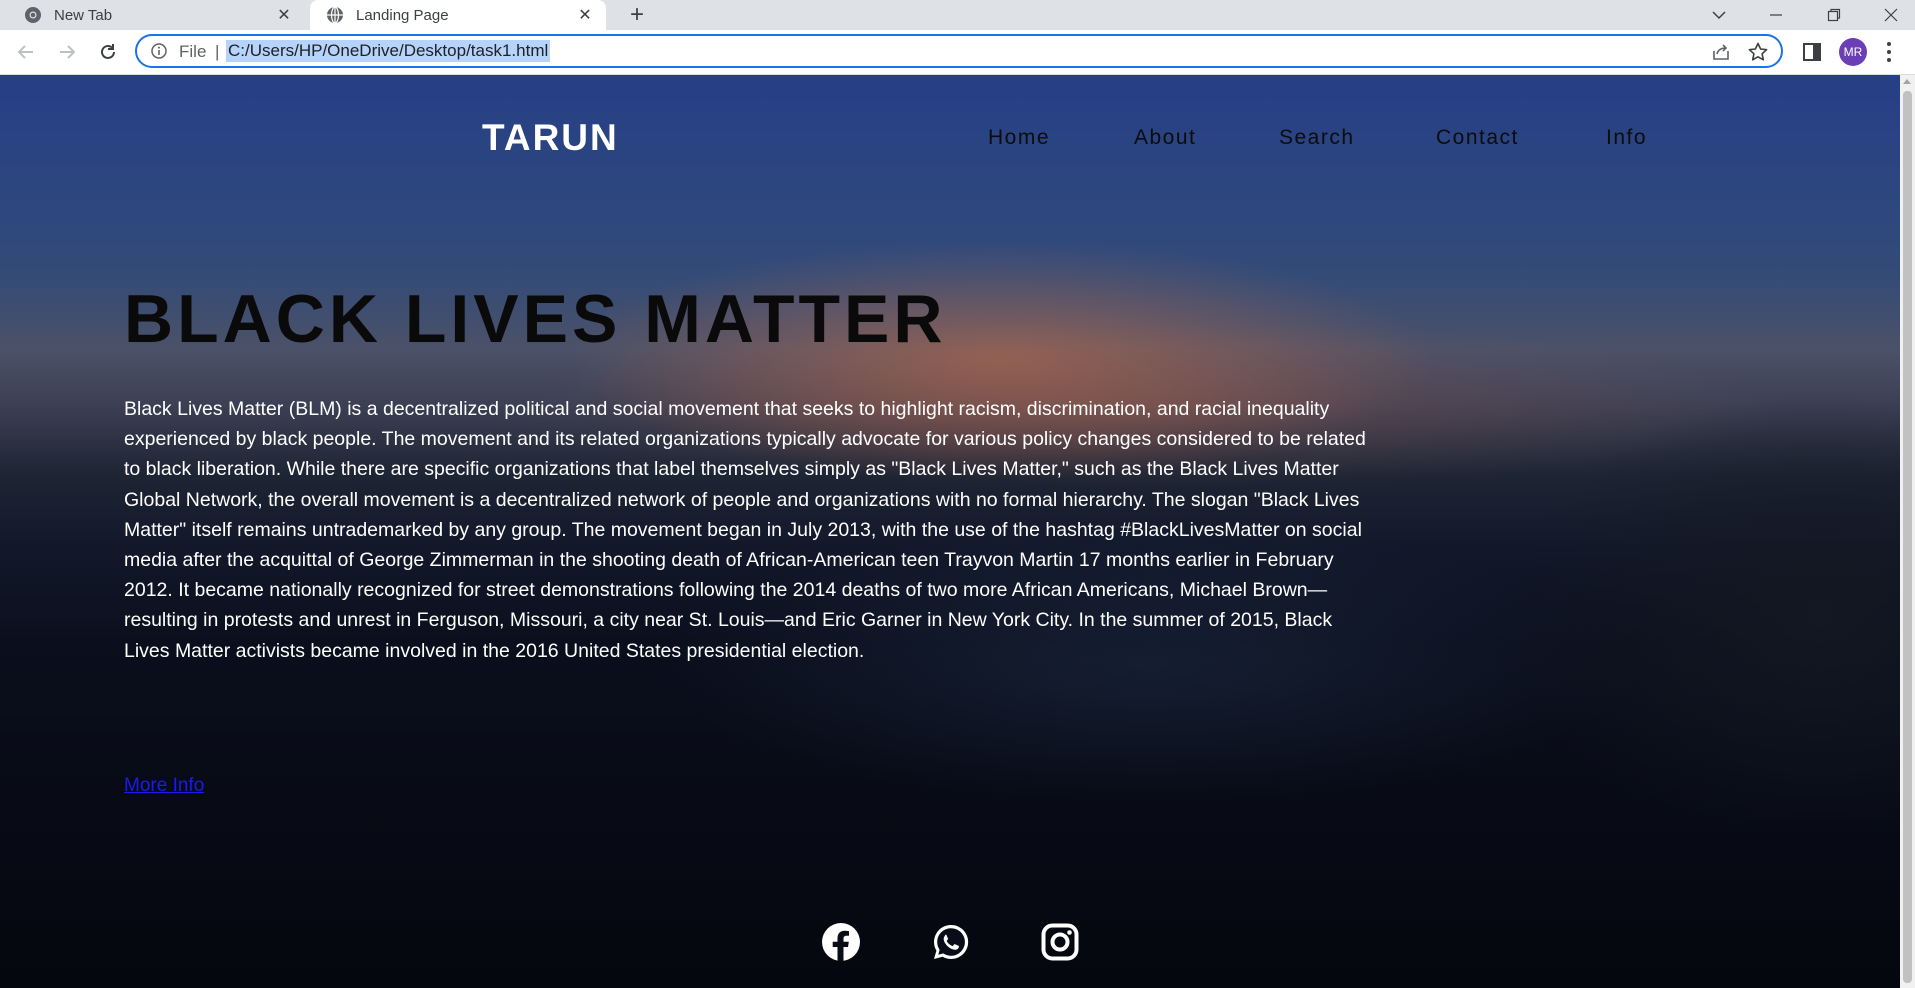  I want to click on facebook-icon, so click(841, 944).